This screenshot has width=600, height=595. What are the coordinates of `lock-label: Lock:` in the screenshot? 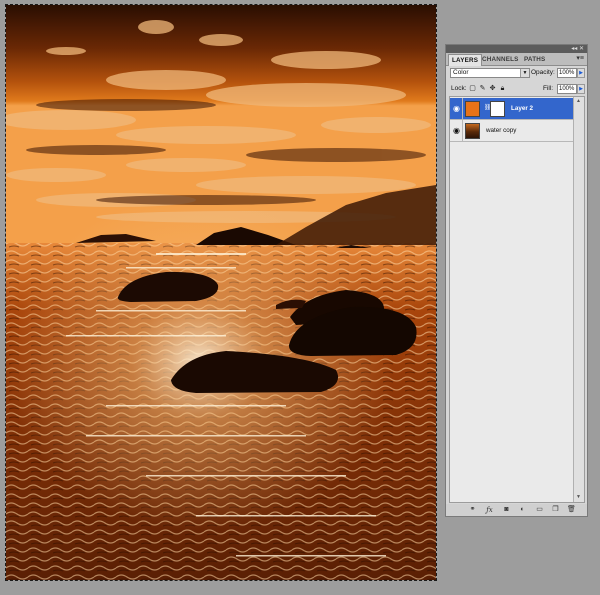 It's located at (459, 88).